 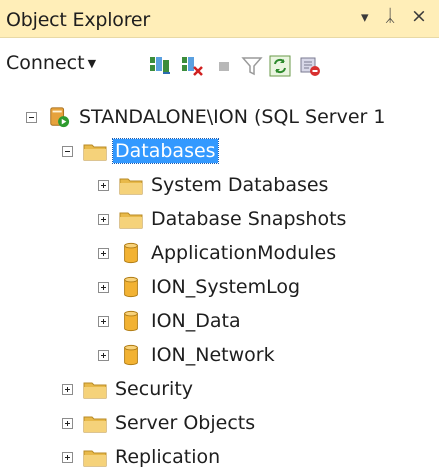 What do you see at coordinates (252, 66) in the screenshot?
I see `filter-icon` at bounding box center [252, 66].